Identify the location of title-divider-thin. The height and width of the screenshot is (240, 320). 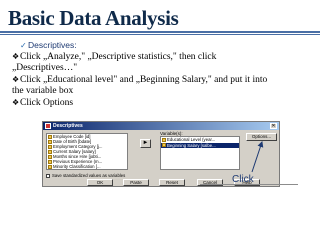
(160, 34).